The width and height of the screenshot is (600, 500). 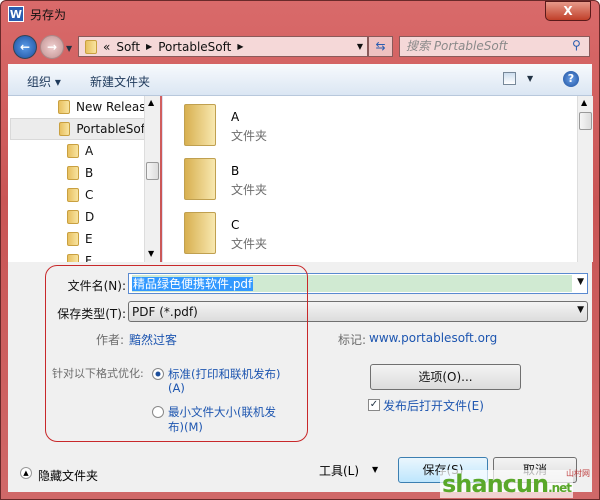 What do you see at coordinates (585, 179) in the screenshot?
I see `file-list-scrollbar: ▲` at bounding box center [585, 179].